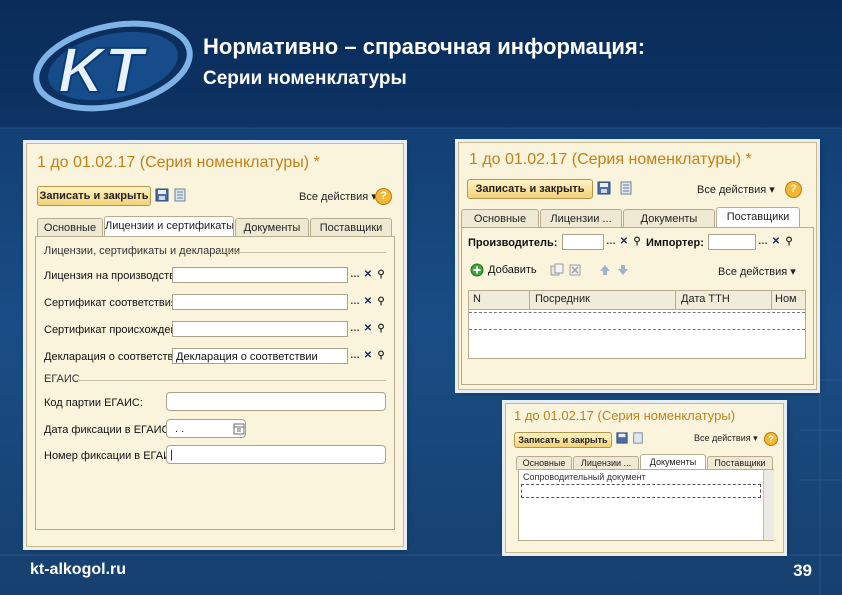 The image size is (842, 595). I want to click on move-up-icon, so click(605, 270).